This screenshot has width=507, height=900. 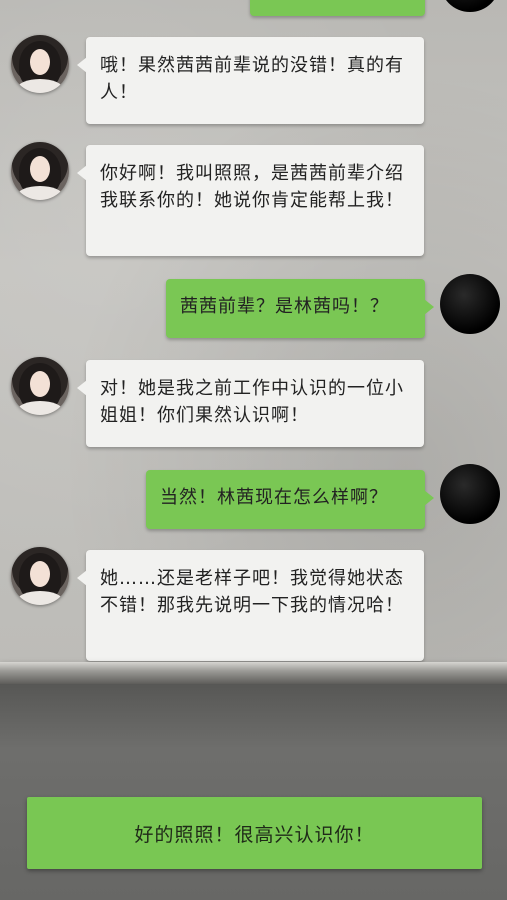 What do you see at coordinates (250, 403) in the screenshot?
I see `message-bubble-other: 对！她是我之前工作中认识的一位小姐姐！你们果然认识啊！` at bounding box center [250, 403].